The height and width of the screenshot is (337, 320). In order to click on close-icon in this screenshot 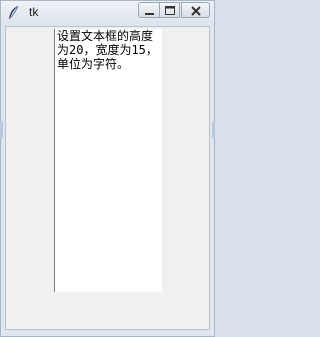, I will do `click(196, 11)`.